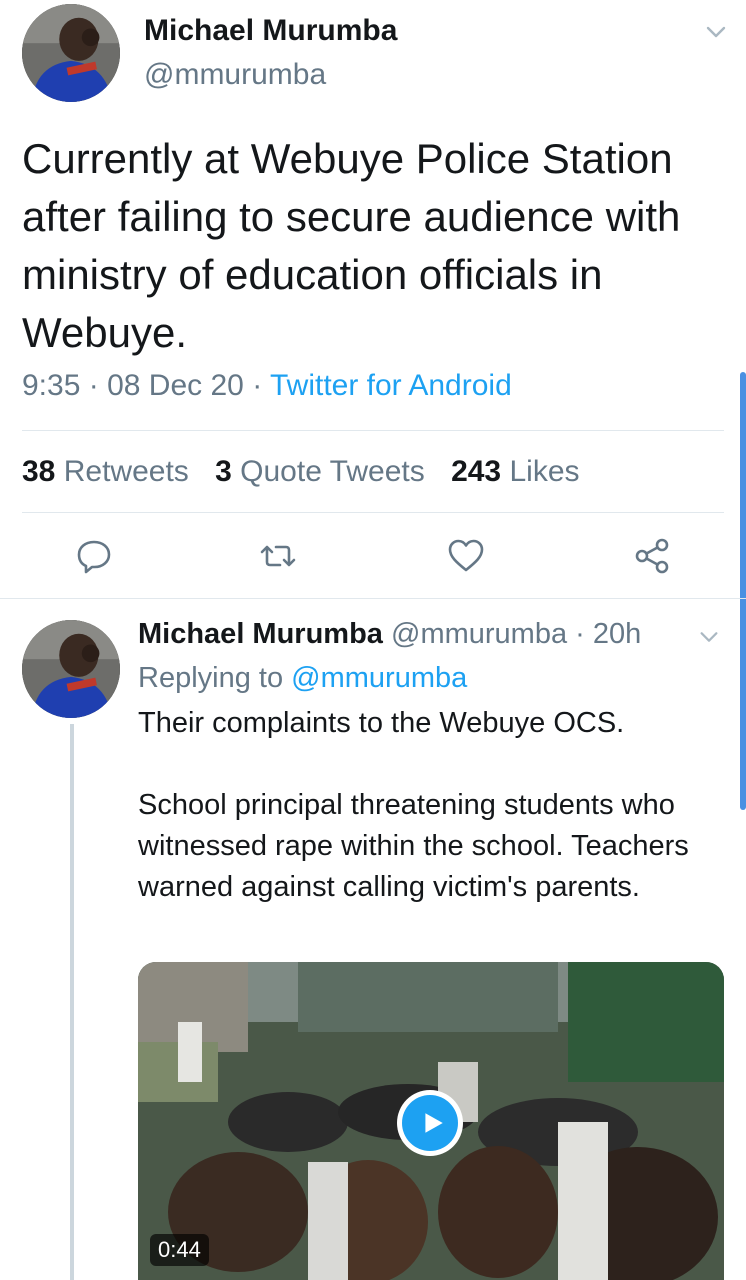 The image size is (746, 1280). I want to click on author-name: Michael Murumba, so click(270, 31).